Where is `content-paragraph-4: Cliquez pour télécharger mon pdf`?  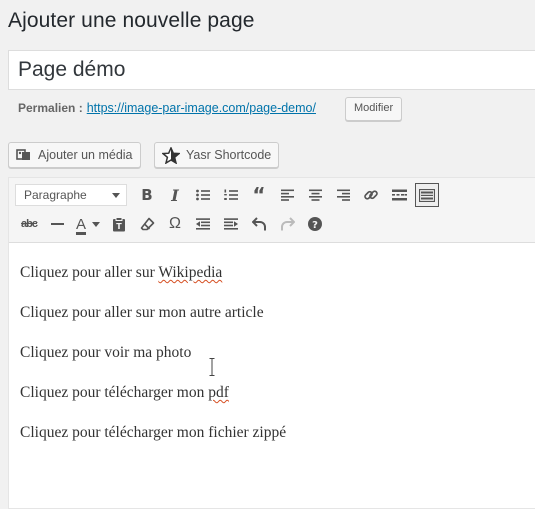
content-paragraph-4: Cliquez pour télécharger mon pdf is located at coordinates (153, 393).